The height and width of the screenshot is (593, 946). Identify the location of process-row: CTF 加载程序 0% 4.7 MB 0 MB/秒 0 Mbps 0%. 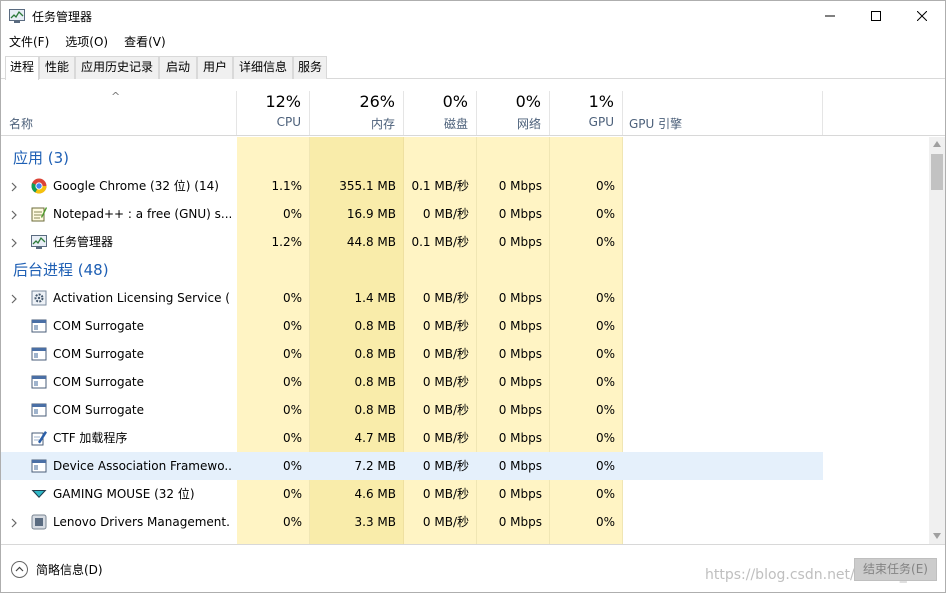
(465, 438).